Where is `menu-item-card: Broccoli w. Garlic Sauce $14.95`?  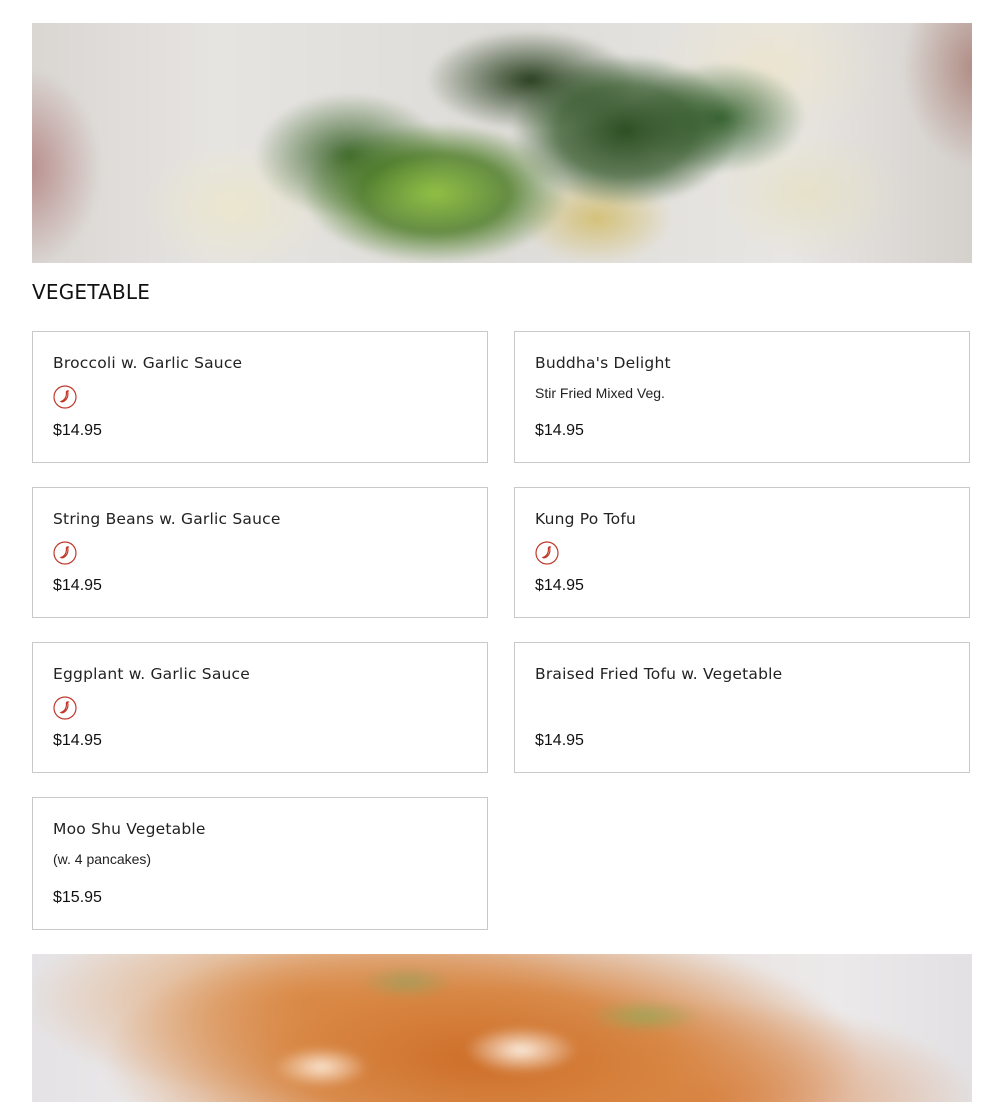 menu-item-card: Broccoli w. Garlic Sauce $14.95 is located at coordinates (260, 397).